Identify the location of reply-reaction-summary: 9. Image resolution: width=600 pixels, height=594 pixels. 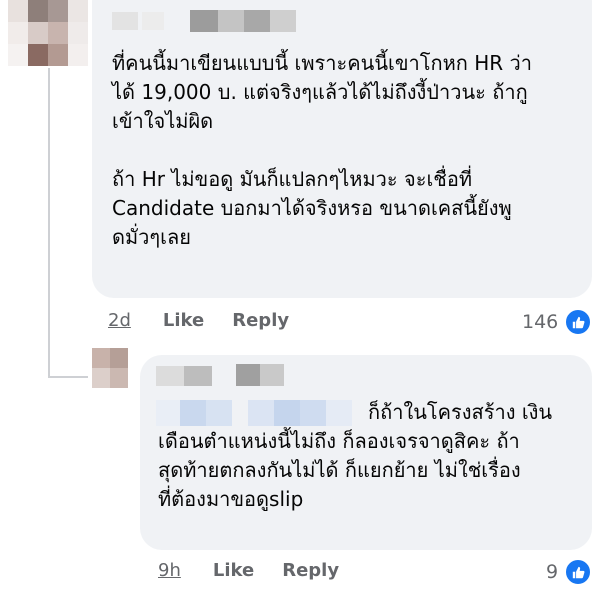
(569, 572).